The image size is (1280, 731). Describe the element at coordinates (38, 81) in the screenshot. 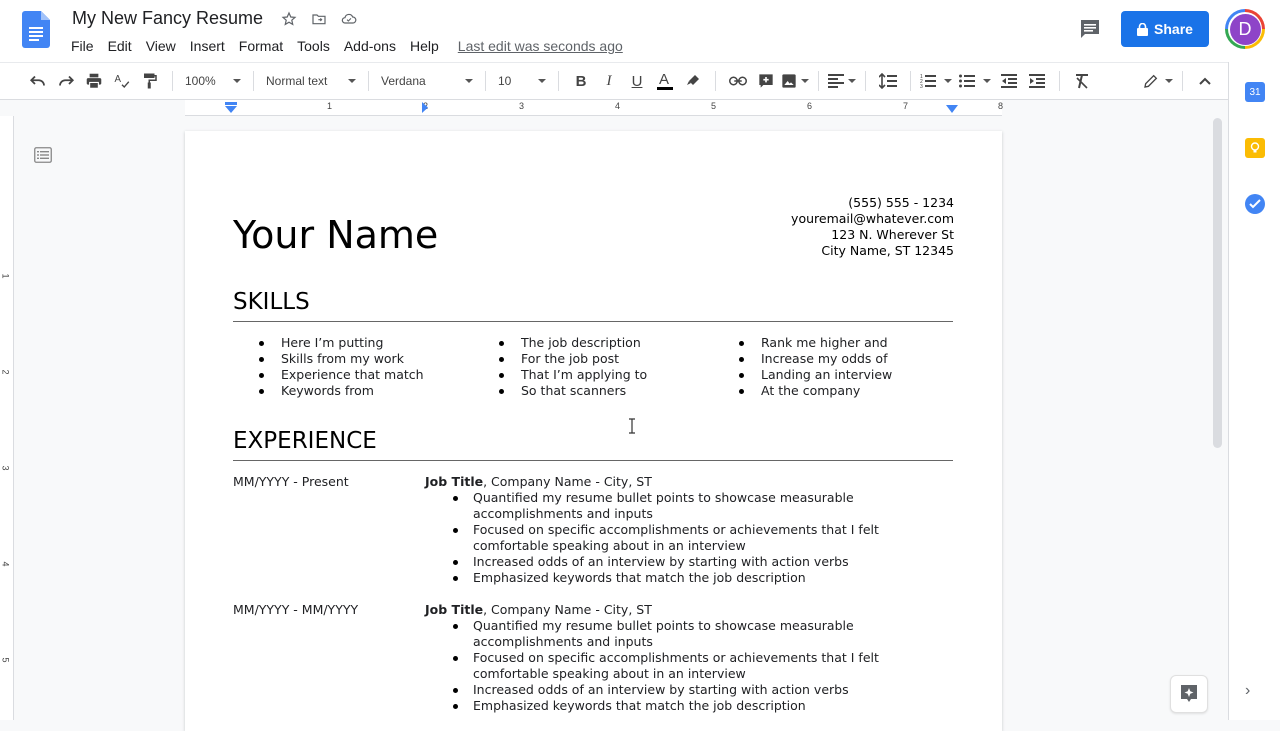

I see `undo-button` at that location.